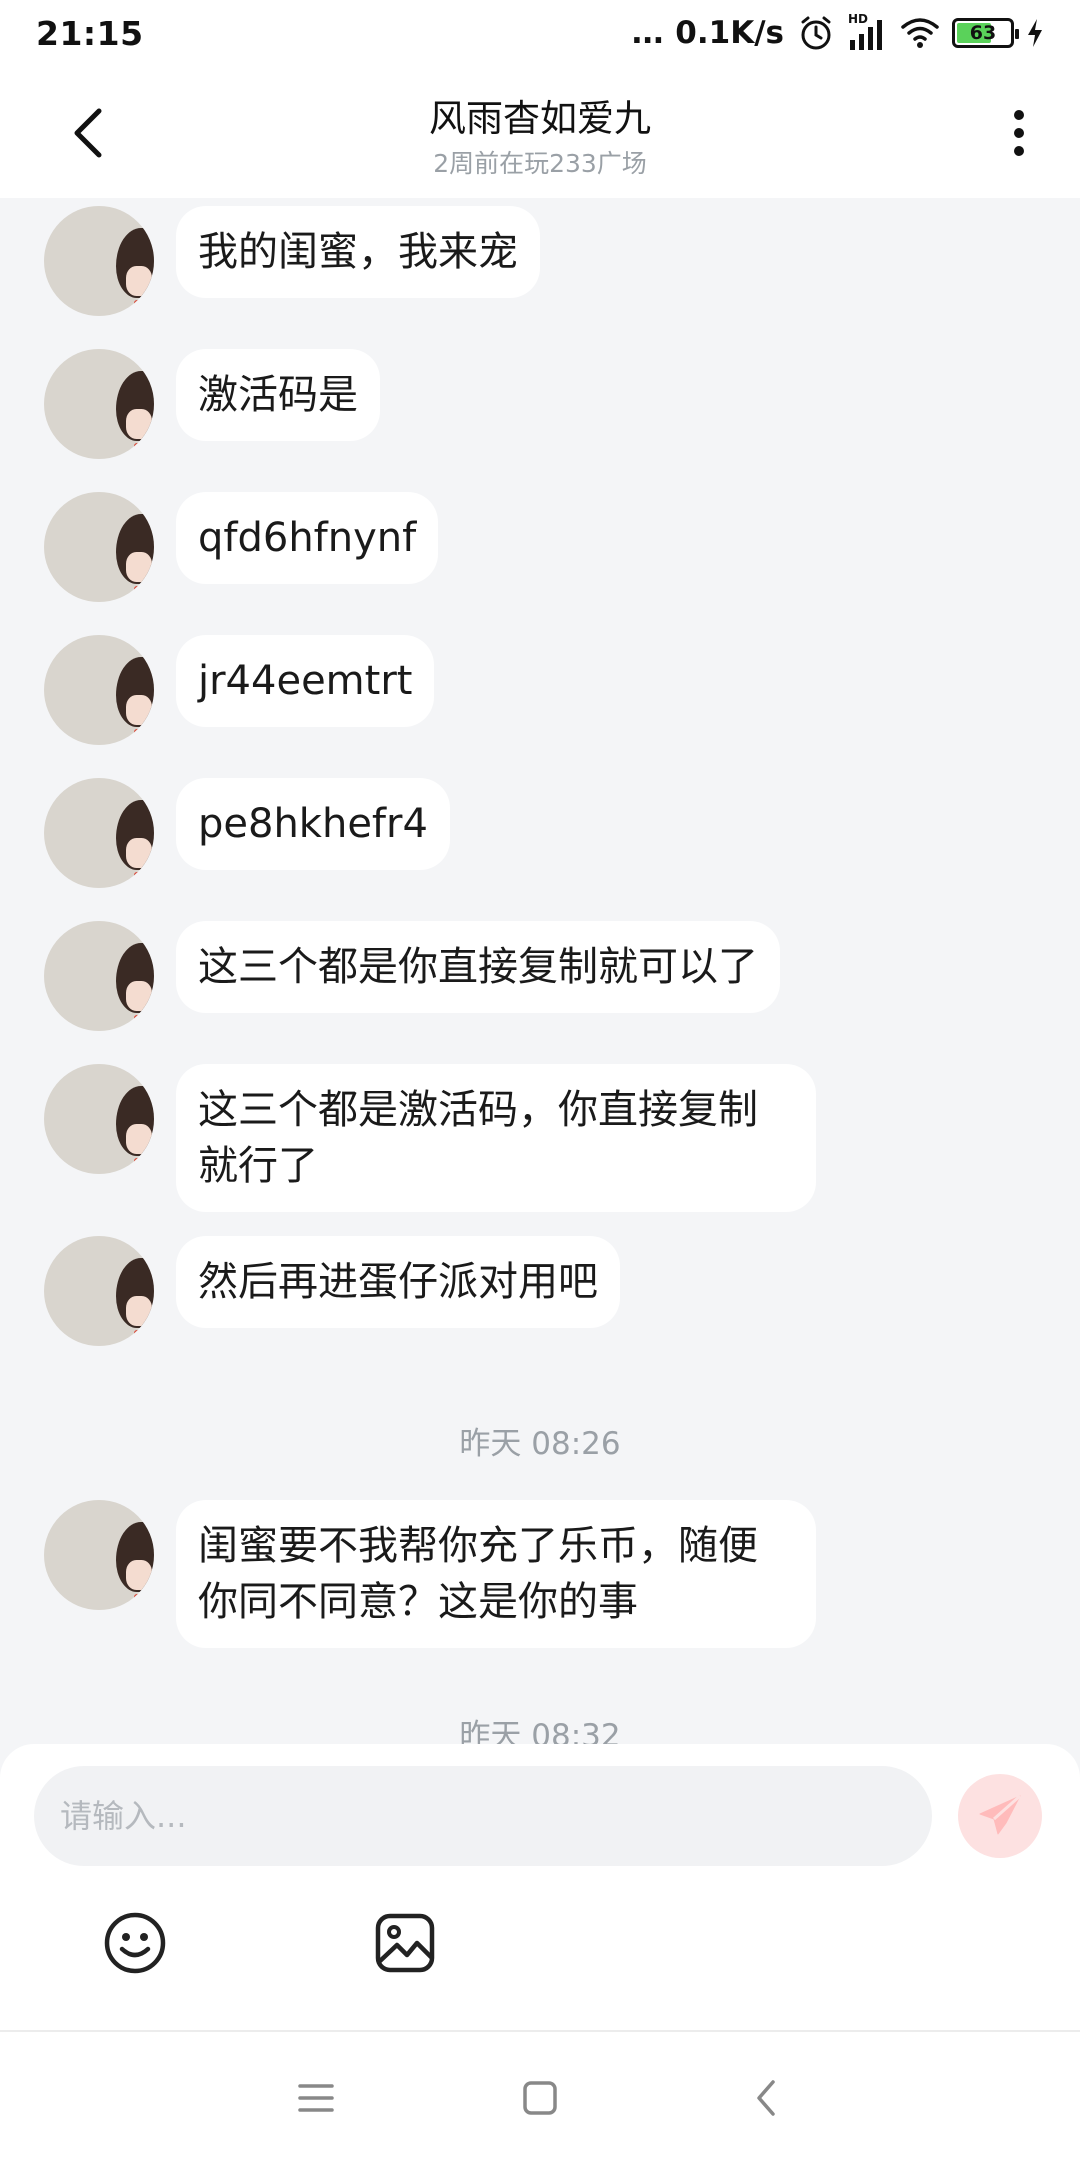  I want to click on charging-icon, so click(1035, 33).